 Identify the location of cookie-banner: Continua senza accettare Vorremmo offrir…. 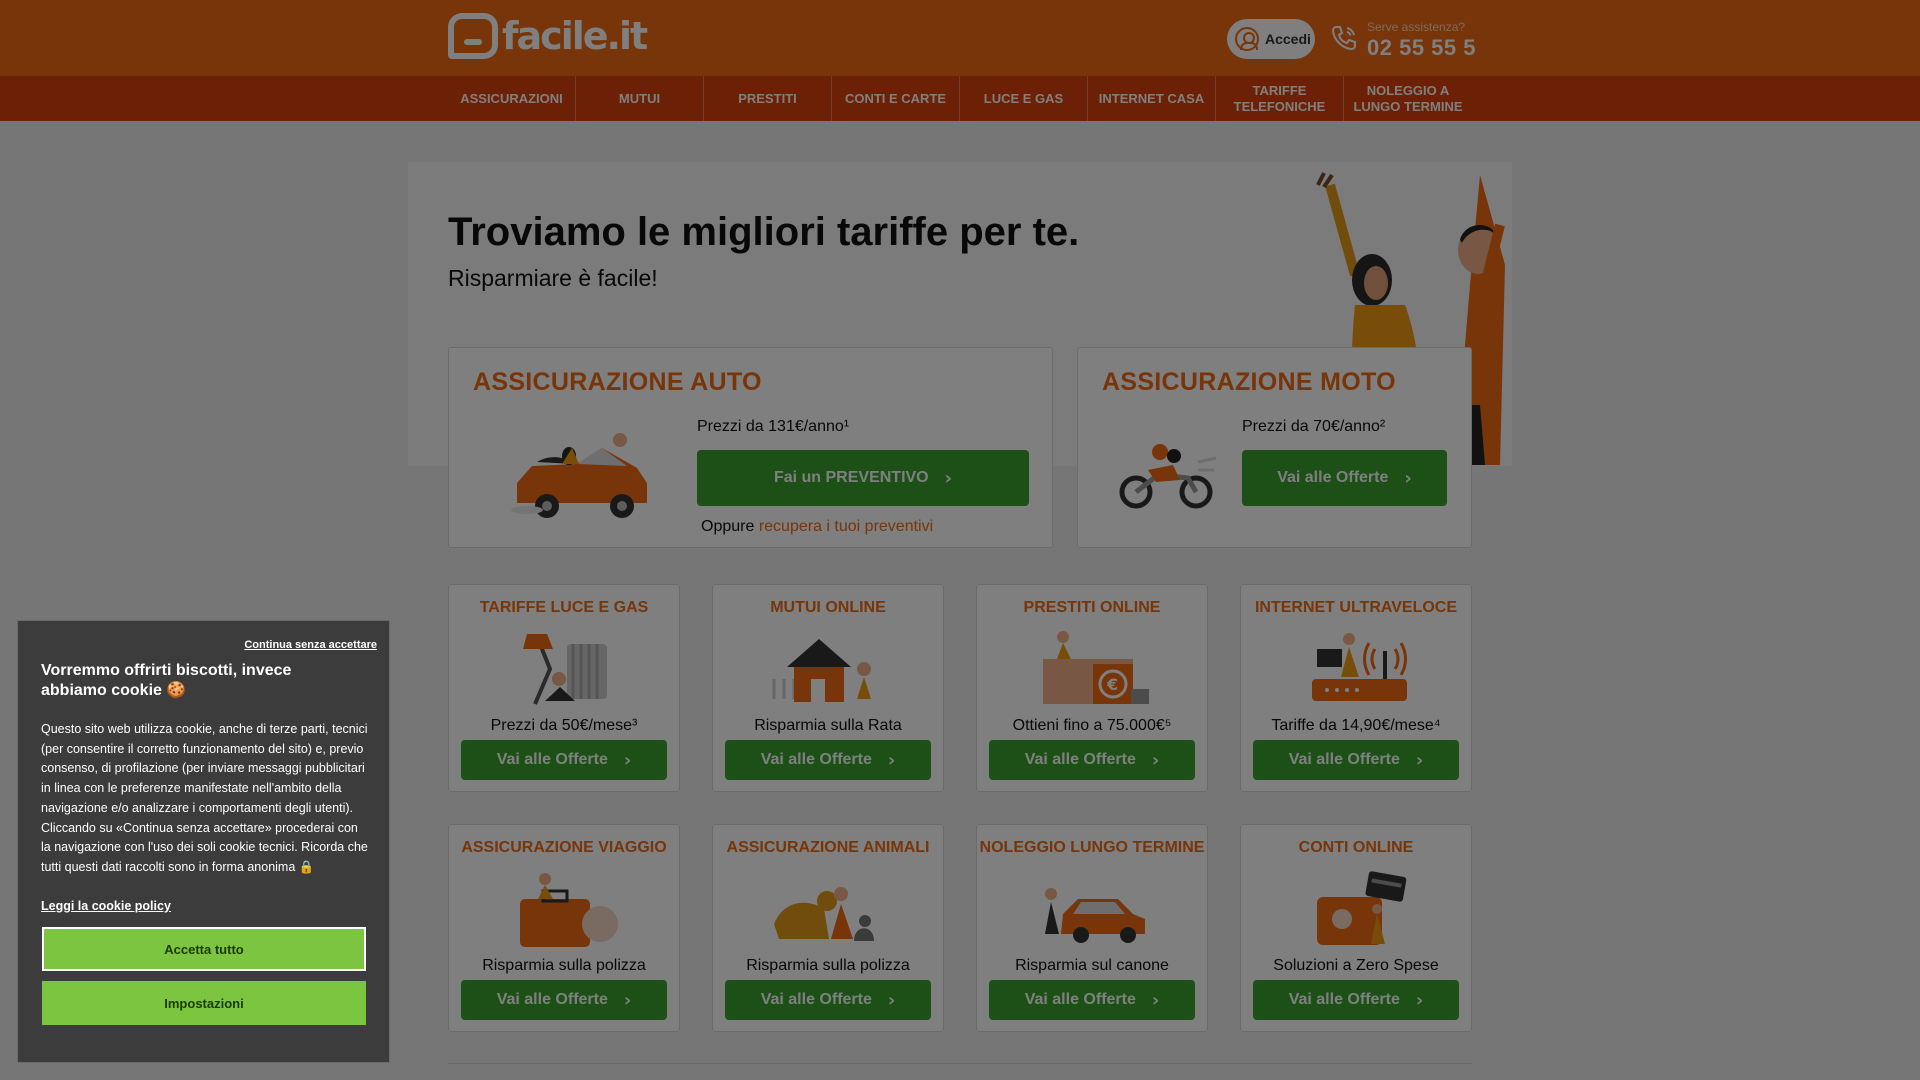
(203, 841).